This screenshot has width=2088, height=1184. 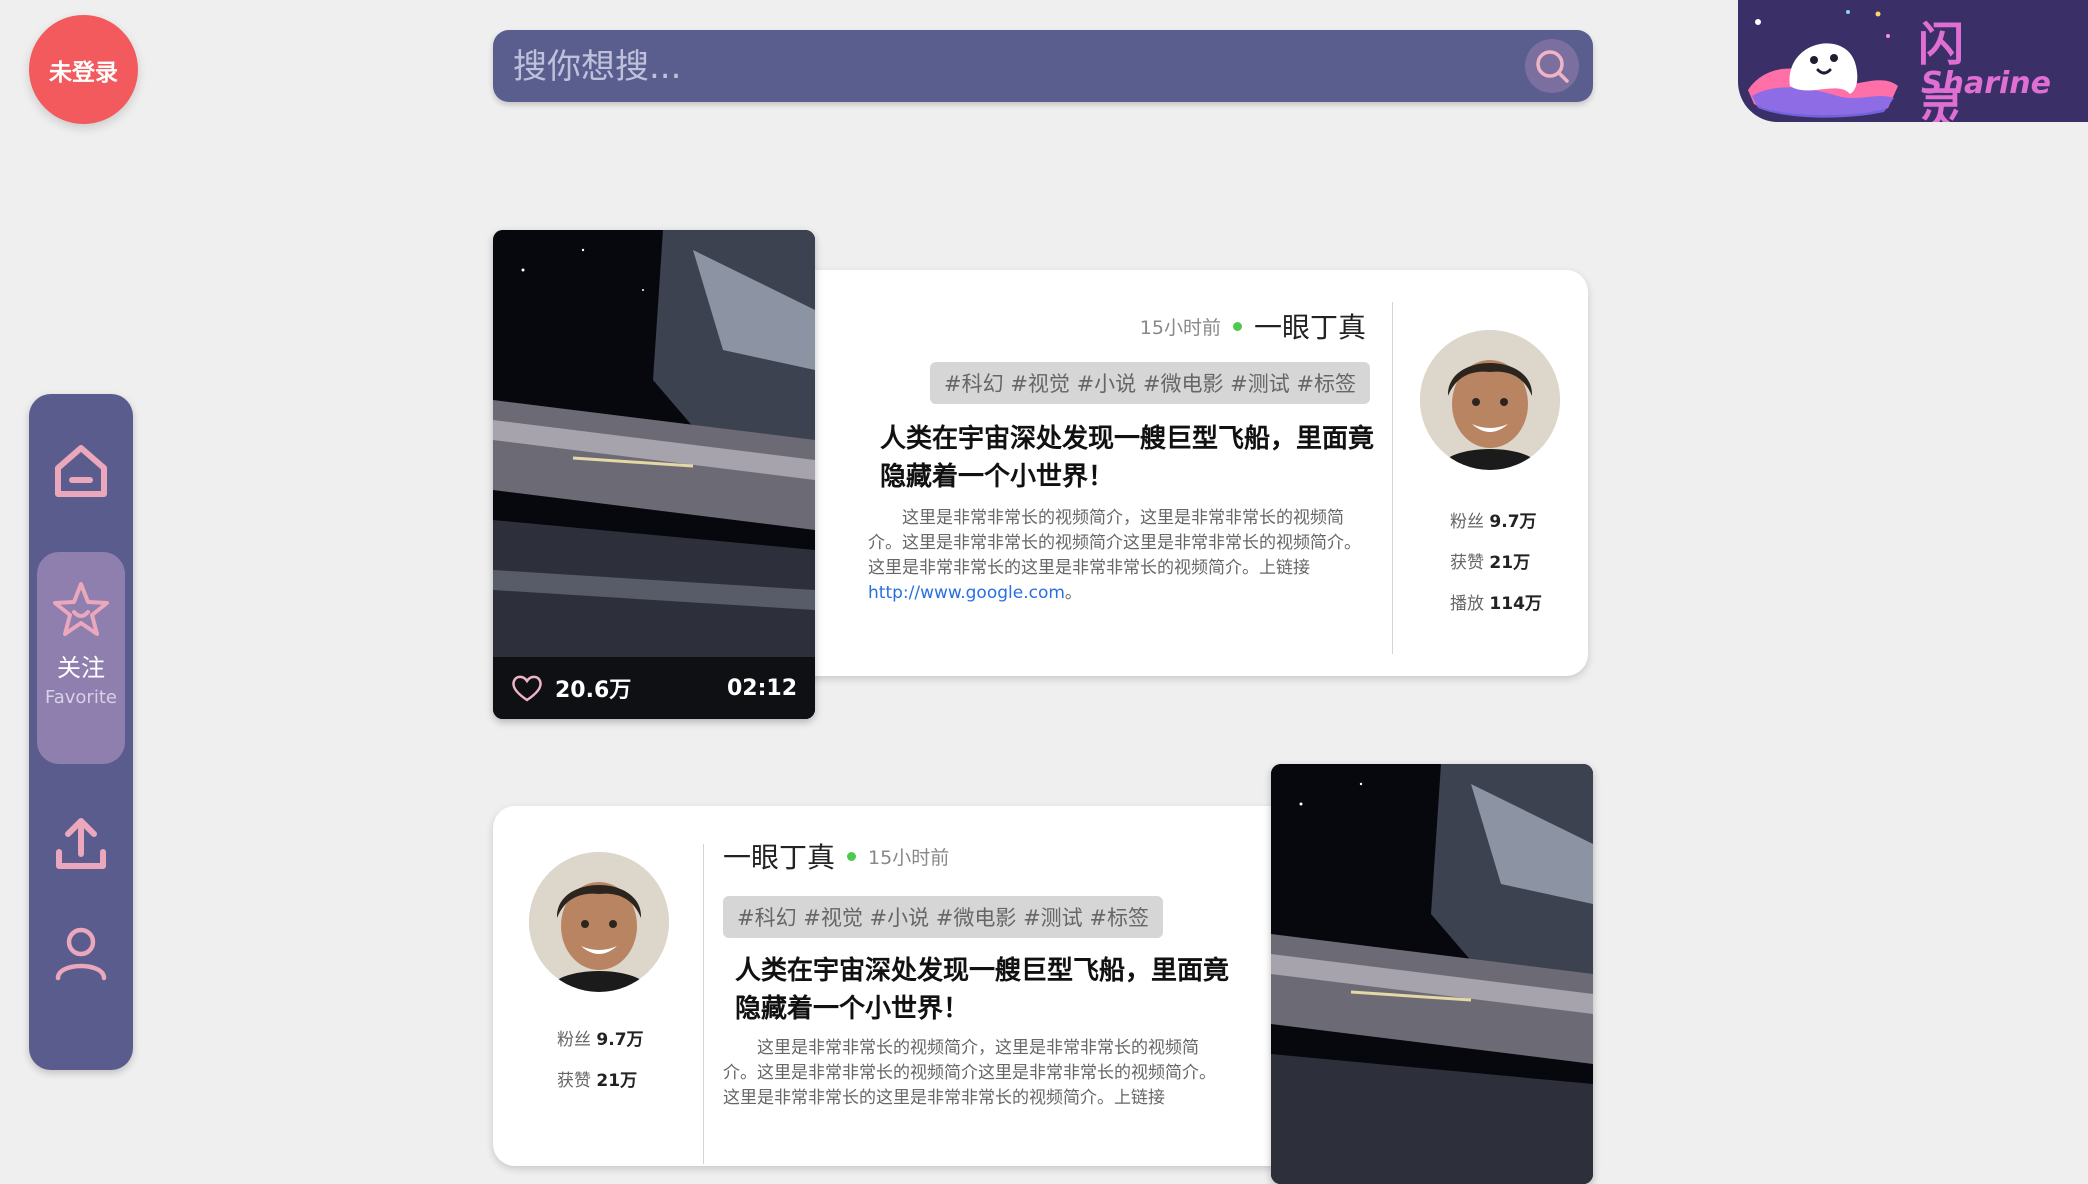 I want to click on search-icon, so click(x=1552, y=66).